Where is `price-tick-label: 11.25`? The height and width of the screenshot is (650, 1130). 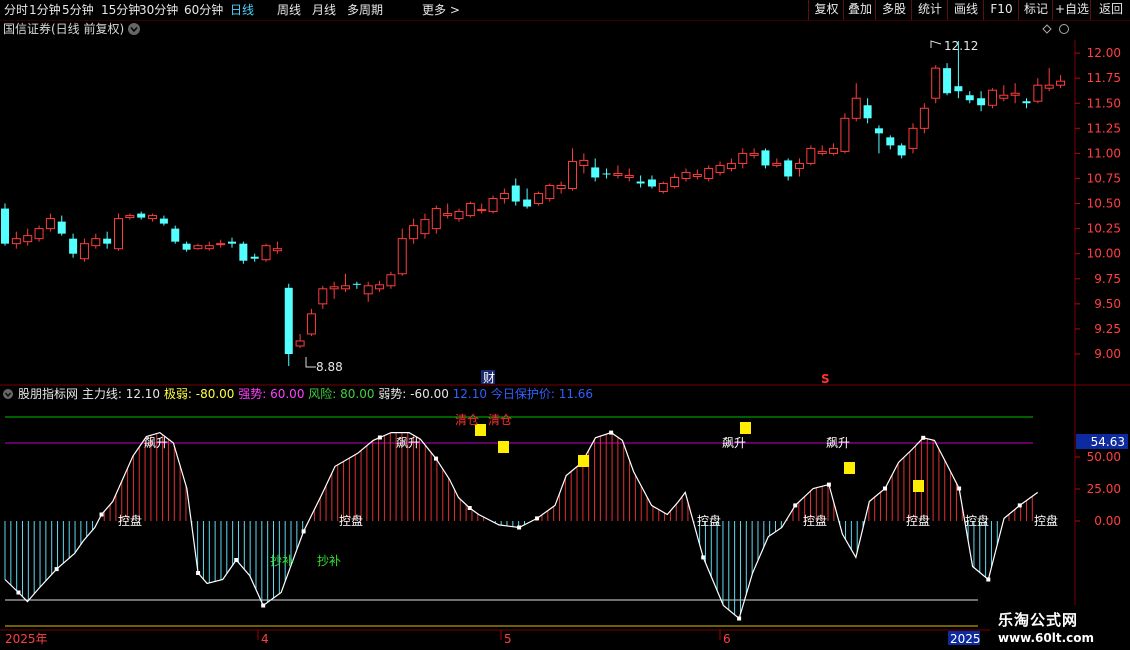 price-tick-label: 11.25 is located at coordinates (1104, 128).